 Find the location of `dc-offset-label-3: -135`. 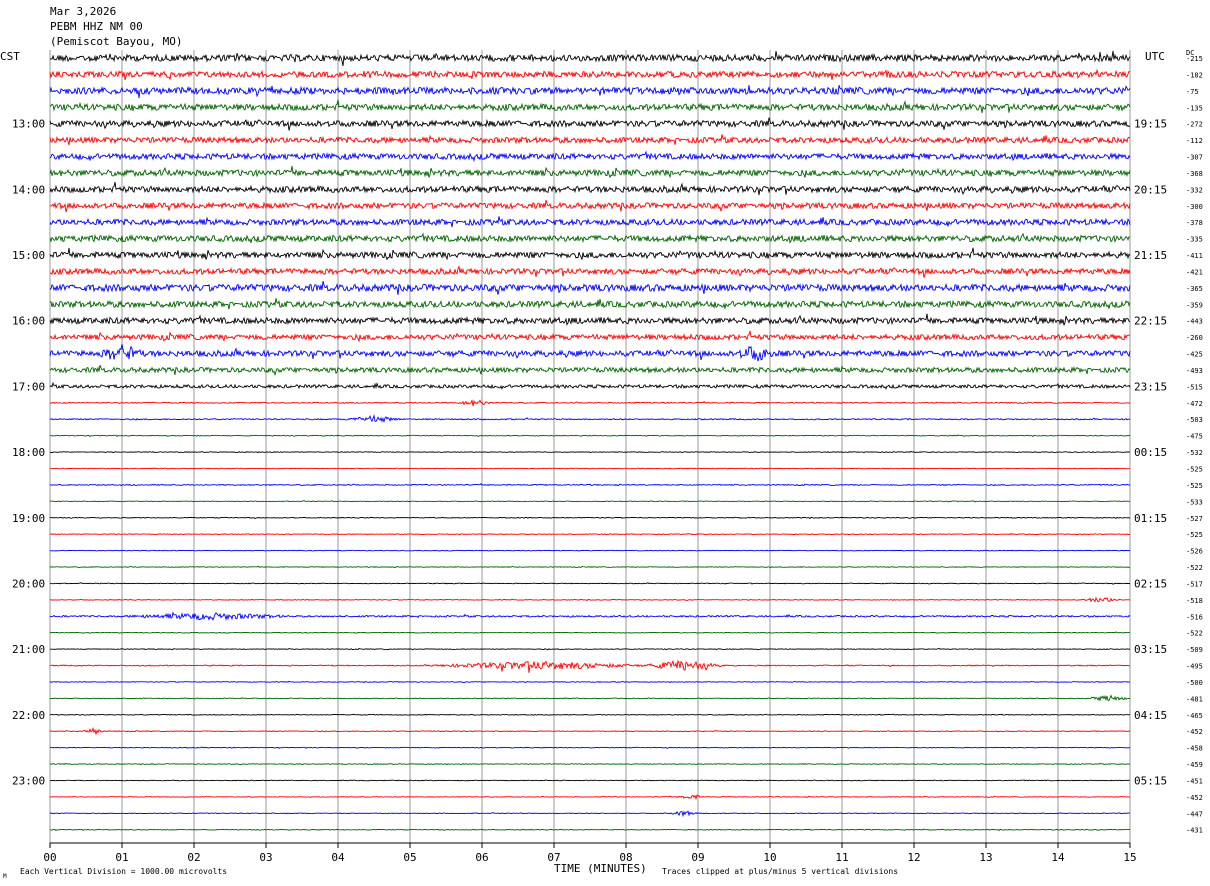

dc-offset-label-3: -135 is located at coordinates (1194, 108).